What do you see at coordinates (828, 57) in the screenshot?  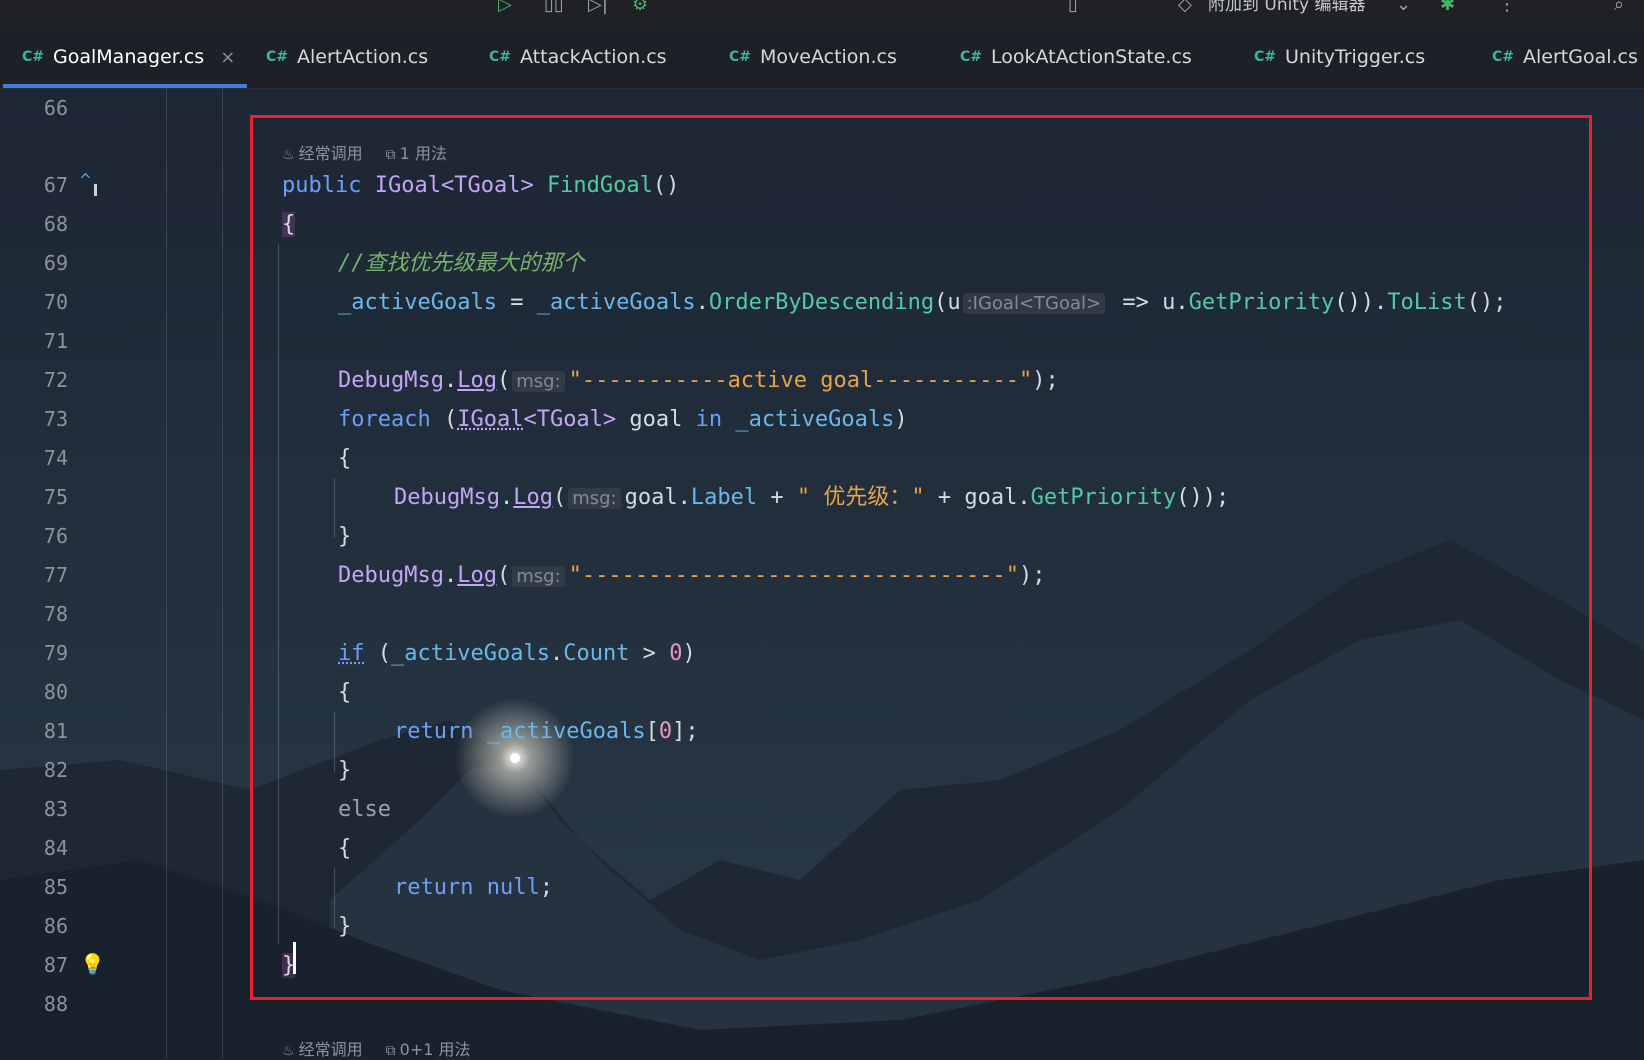 I see `tab-label: MoveAction.cs` at bounding box center [828, 57].